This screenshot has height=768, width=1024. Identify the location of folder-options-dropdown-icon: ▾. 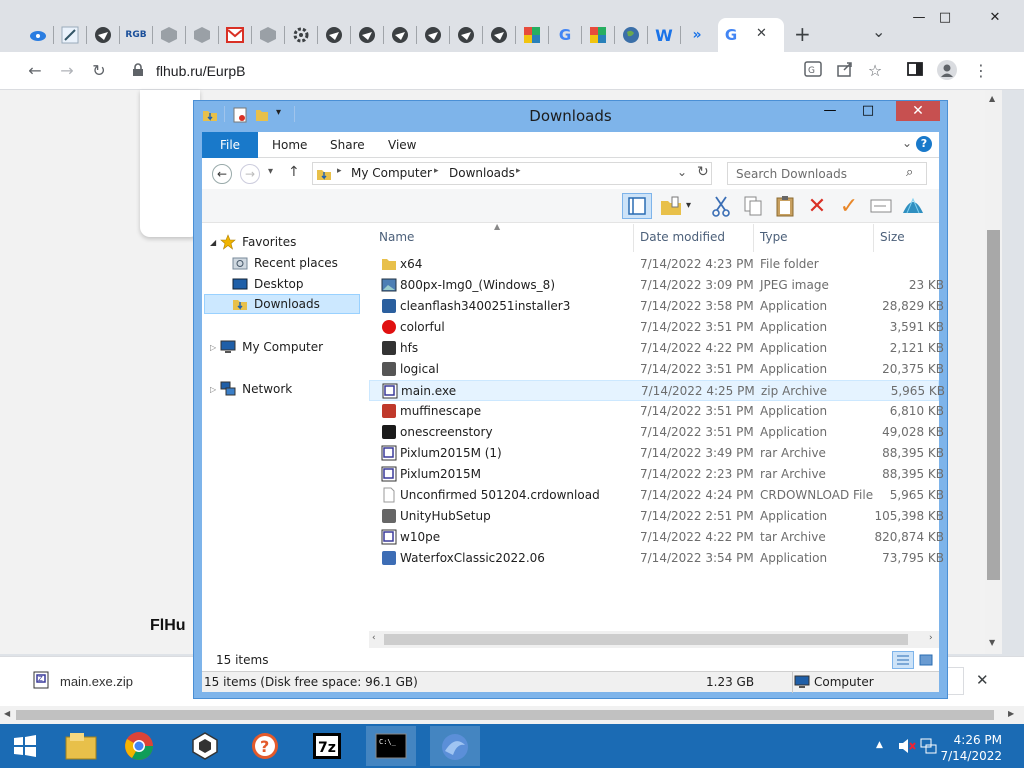
(688, 205).